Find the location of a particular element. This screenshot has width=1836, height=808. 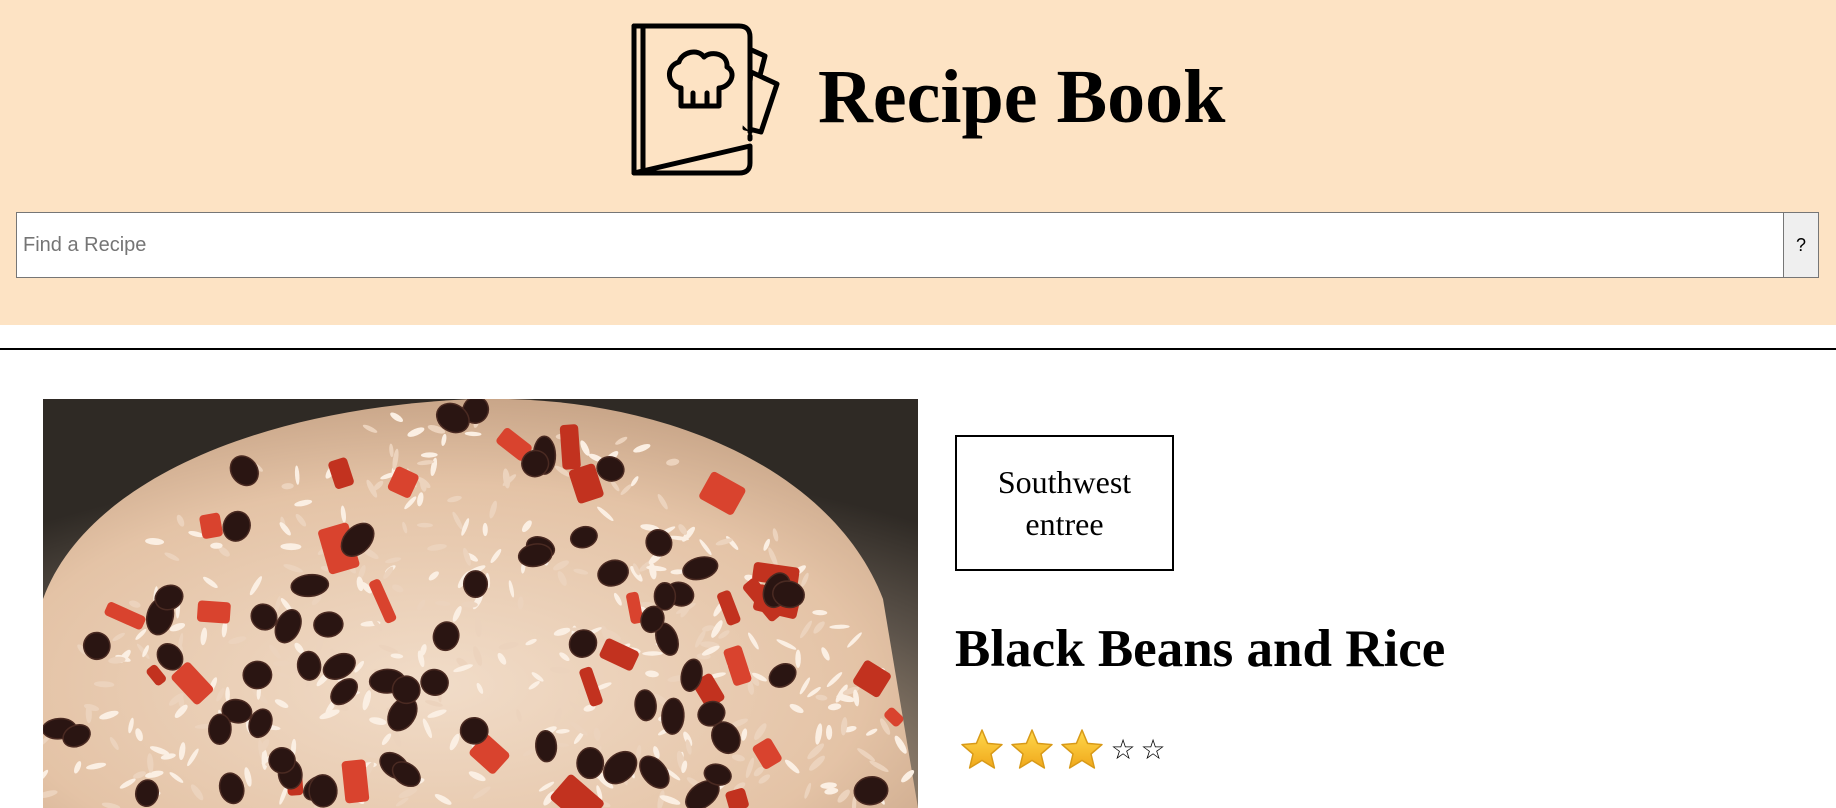

star-rating: ☆ ☆ is located at coordinates (1063, 750).